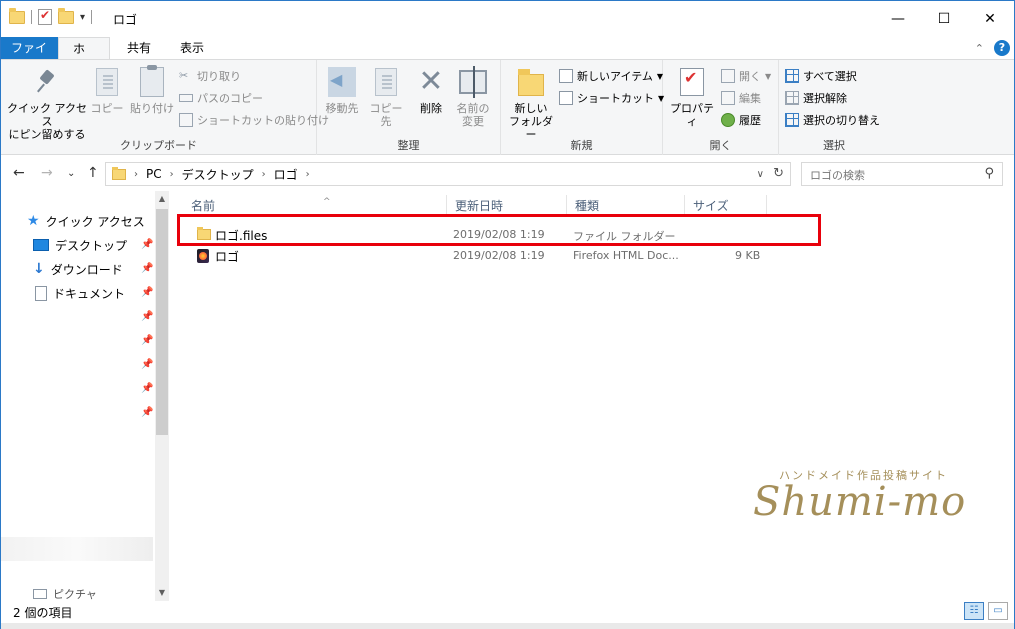 This screenshot has height=629, width=1015. Describe the element at coordinates (566, 98) in the screenshot. I see `shortcut-icon` at that location.